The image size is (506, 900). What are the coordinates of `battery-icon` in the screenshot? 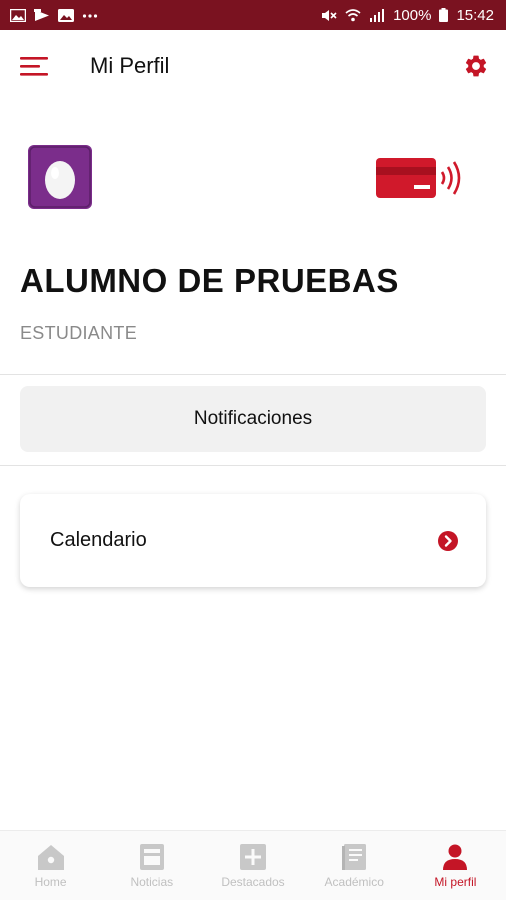 It's located at (444, 15).